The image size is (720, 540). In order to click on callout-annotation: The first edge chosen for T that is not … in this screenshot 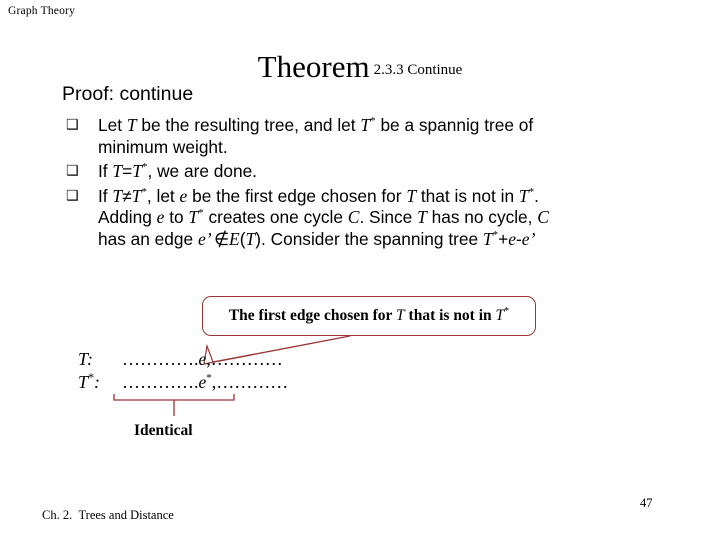, I will do `click(372, 330)`.